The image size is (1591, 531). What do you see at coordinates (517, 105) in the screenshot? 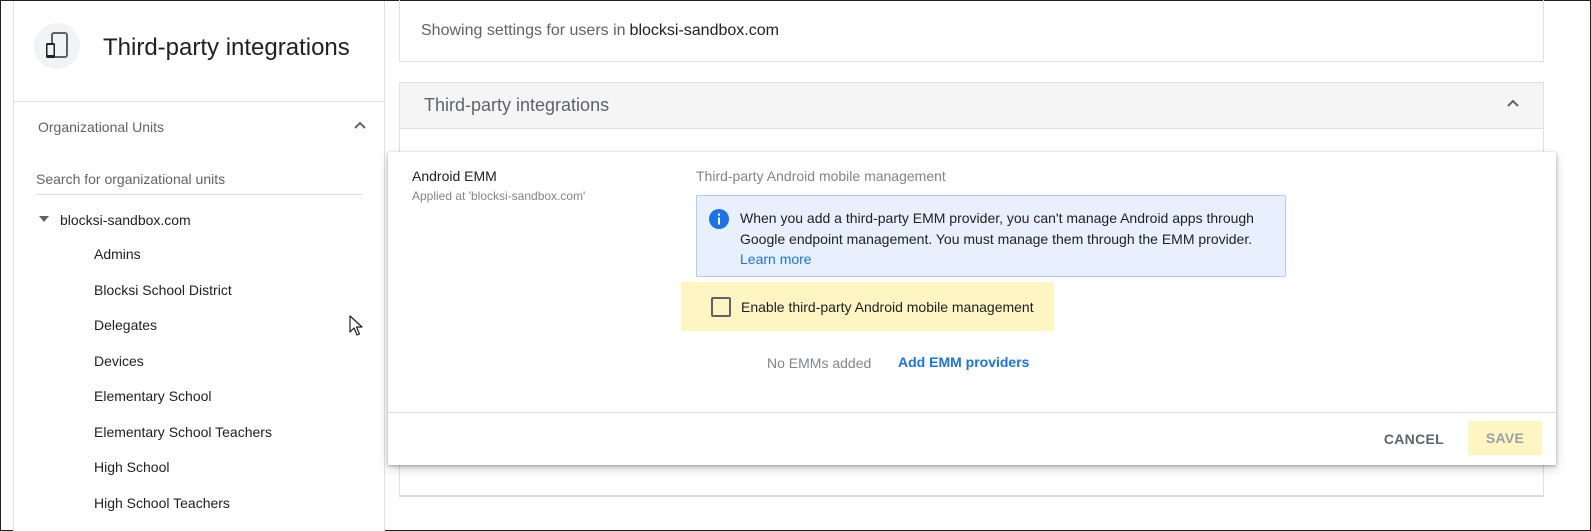
I see `section-title: Third-party integrations` at bounding box center [517, 105].